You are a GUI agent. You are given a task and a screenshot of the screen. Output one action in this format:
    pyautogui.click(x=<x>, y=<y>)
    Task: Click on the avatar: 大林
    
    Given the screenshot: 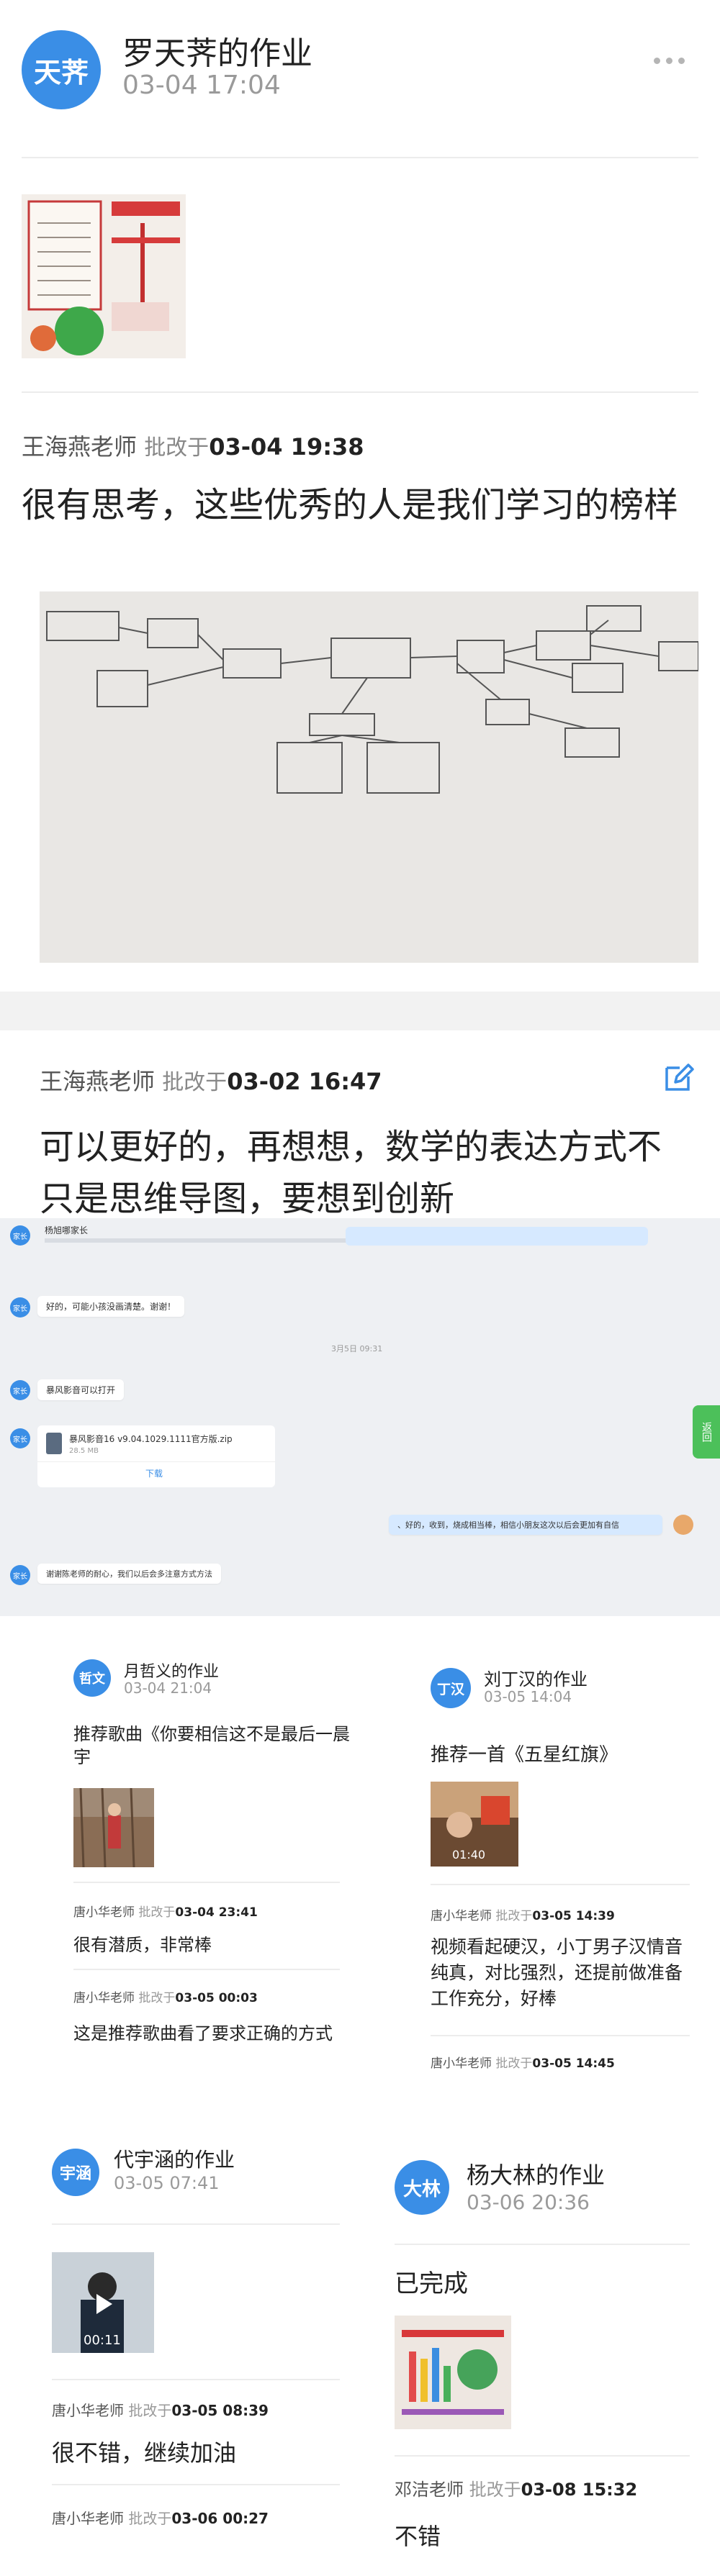 What is the action you would take?
    pyautogui.click(x=422, y=2187)
    